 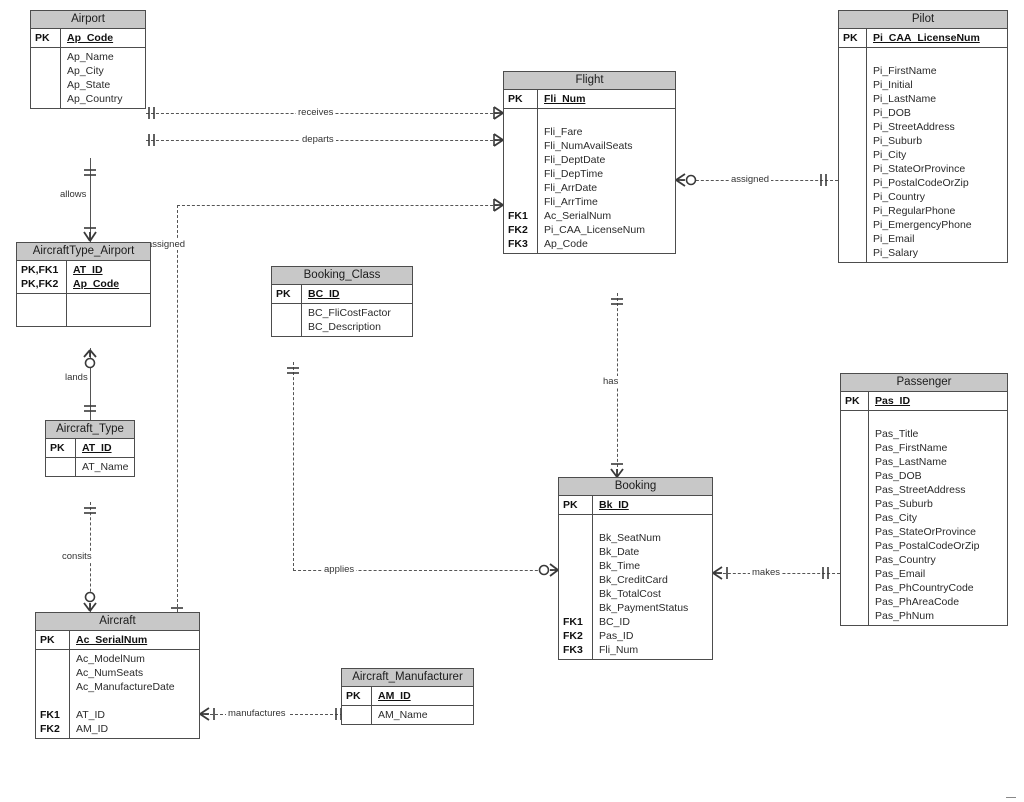 What do you see at coordinates (919, 169) in the screenshot?
I see `attribute: Pi_StateOrProvince` at bounding box center [919, 169].